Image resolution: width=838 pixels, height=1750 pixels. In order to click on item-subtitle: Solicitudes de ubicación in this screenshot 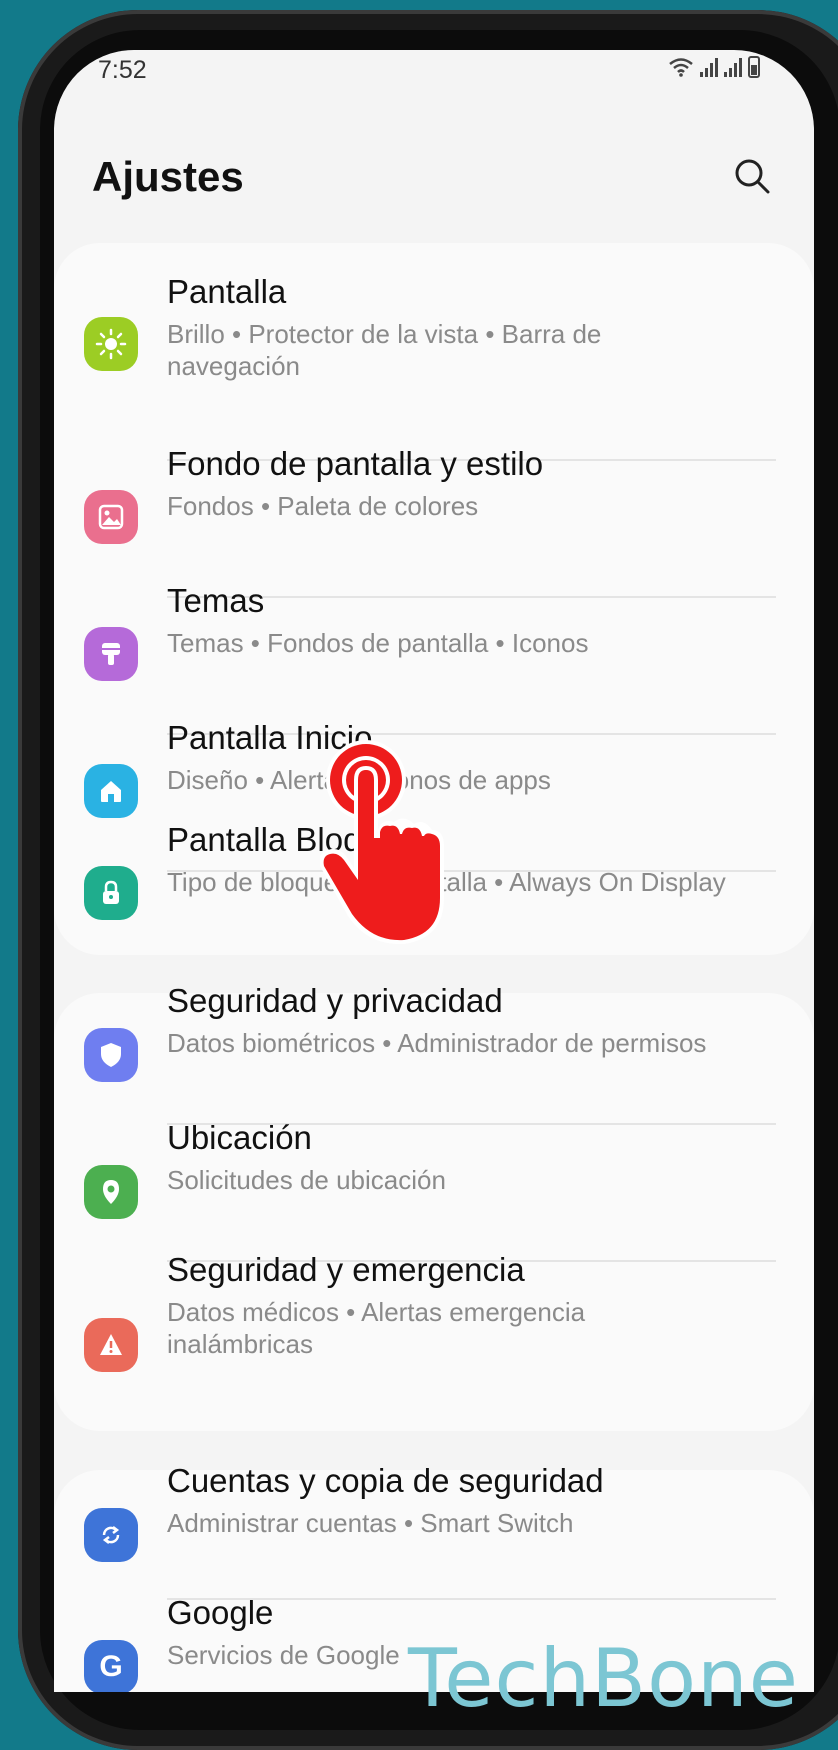, I will do `click(306, 1180)`.